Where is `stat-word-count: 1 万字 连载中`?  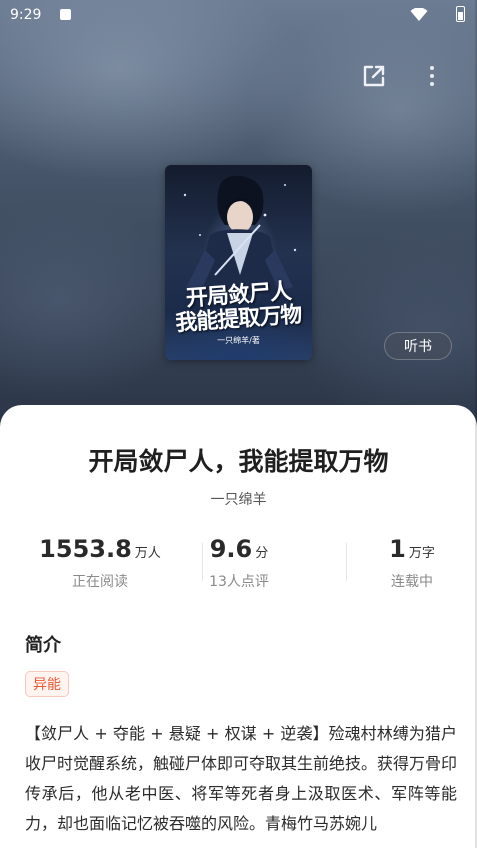
stat-word-count: 1 万字 连载中 is located at coordinates (412, 563).